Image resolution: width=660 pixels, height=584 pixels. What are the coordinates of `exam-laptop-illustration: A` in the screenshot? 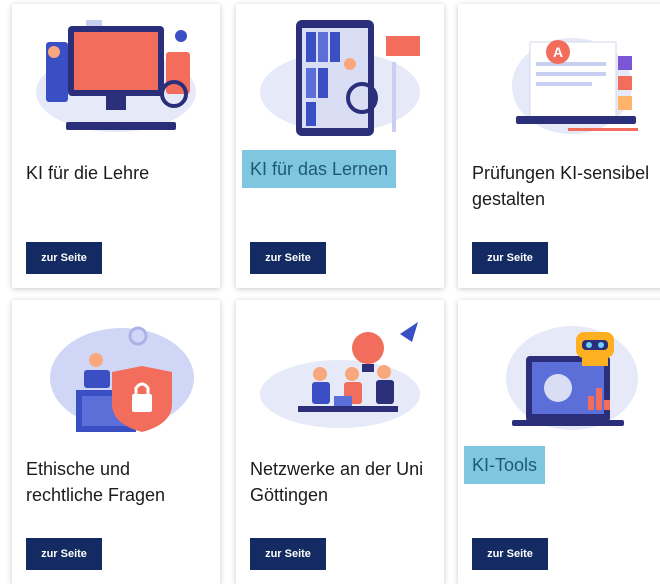 It's located at (575, 86).